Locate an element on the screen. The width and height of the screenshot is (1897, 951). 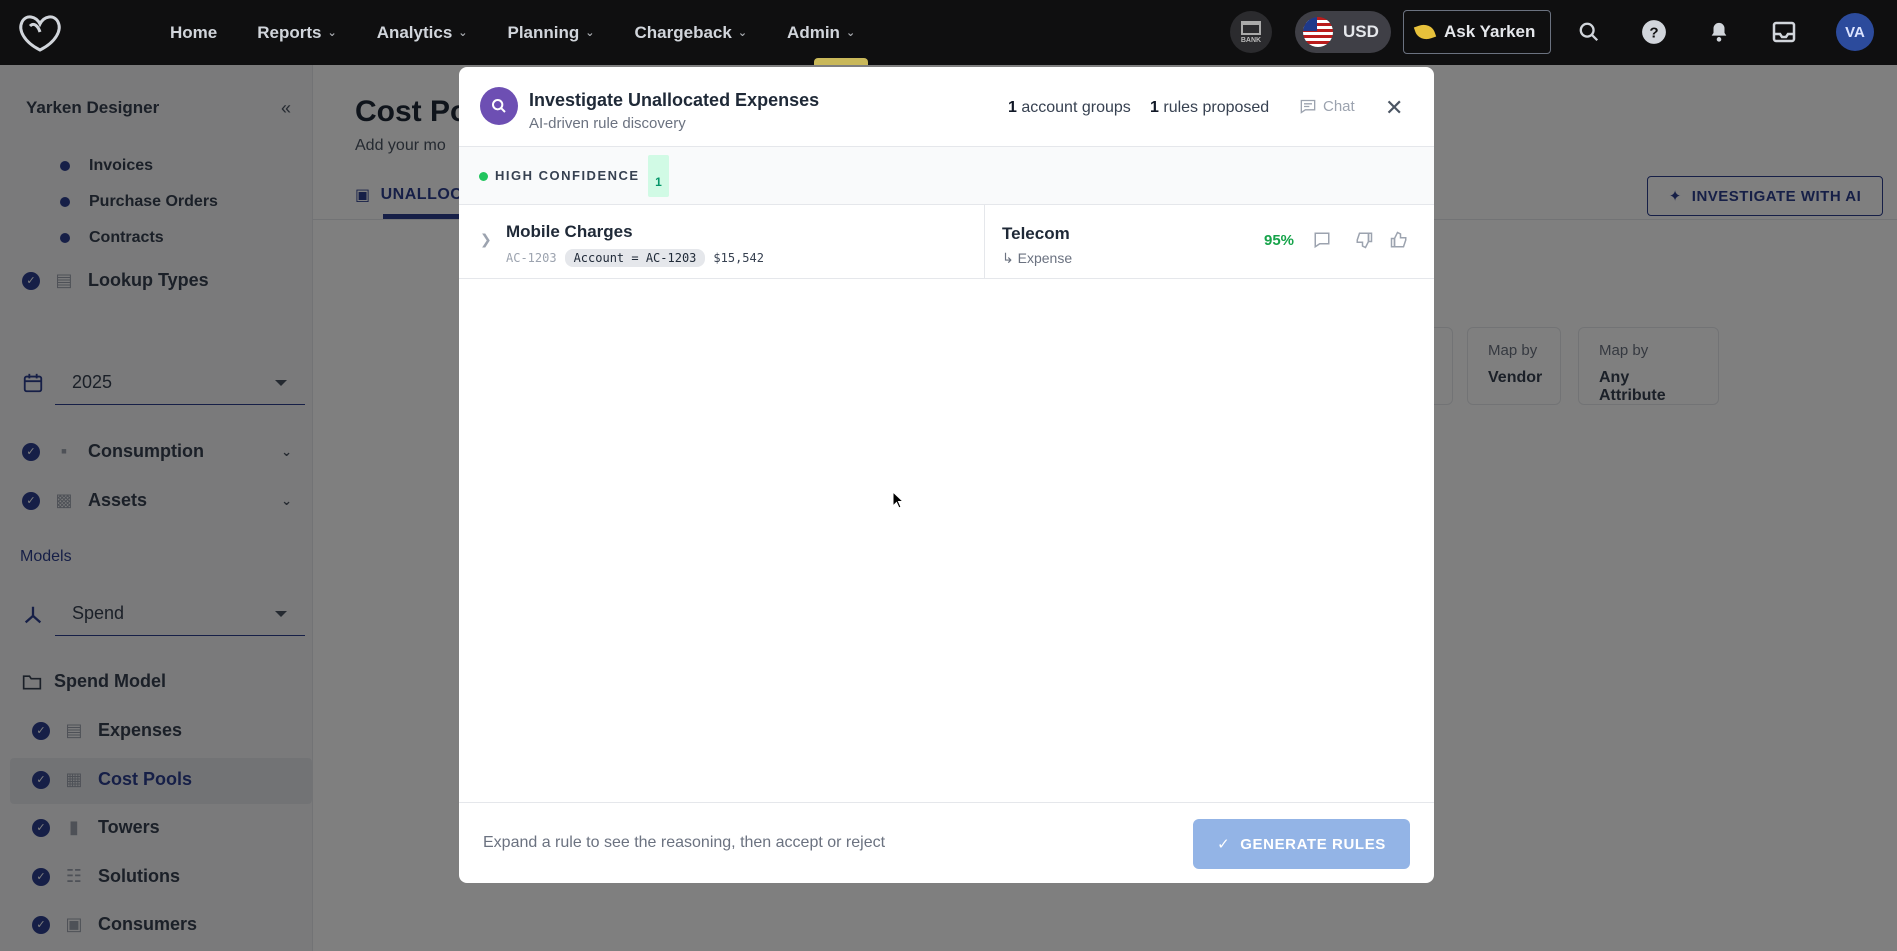
subdirectory-arrow-icon: ↳ is located at coordinates (1008, 258).